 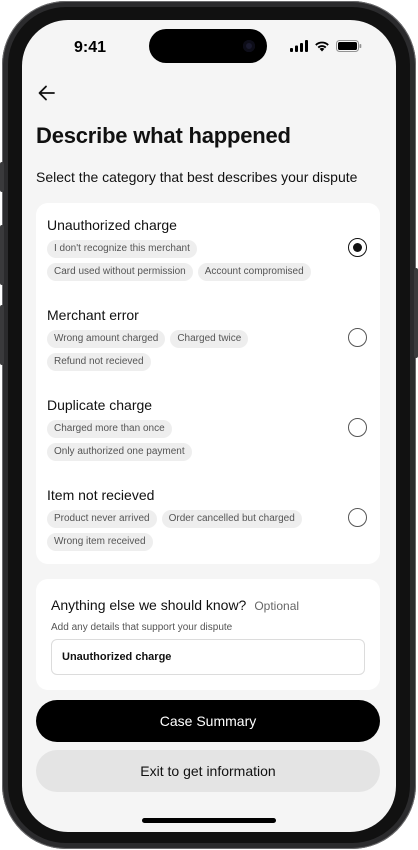 What do you see at coordinates (2, 177) in the screenshot?
I see `mute-switch` at bounding box center [2, 177].